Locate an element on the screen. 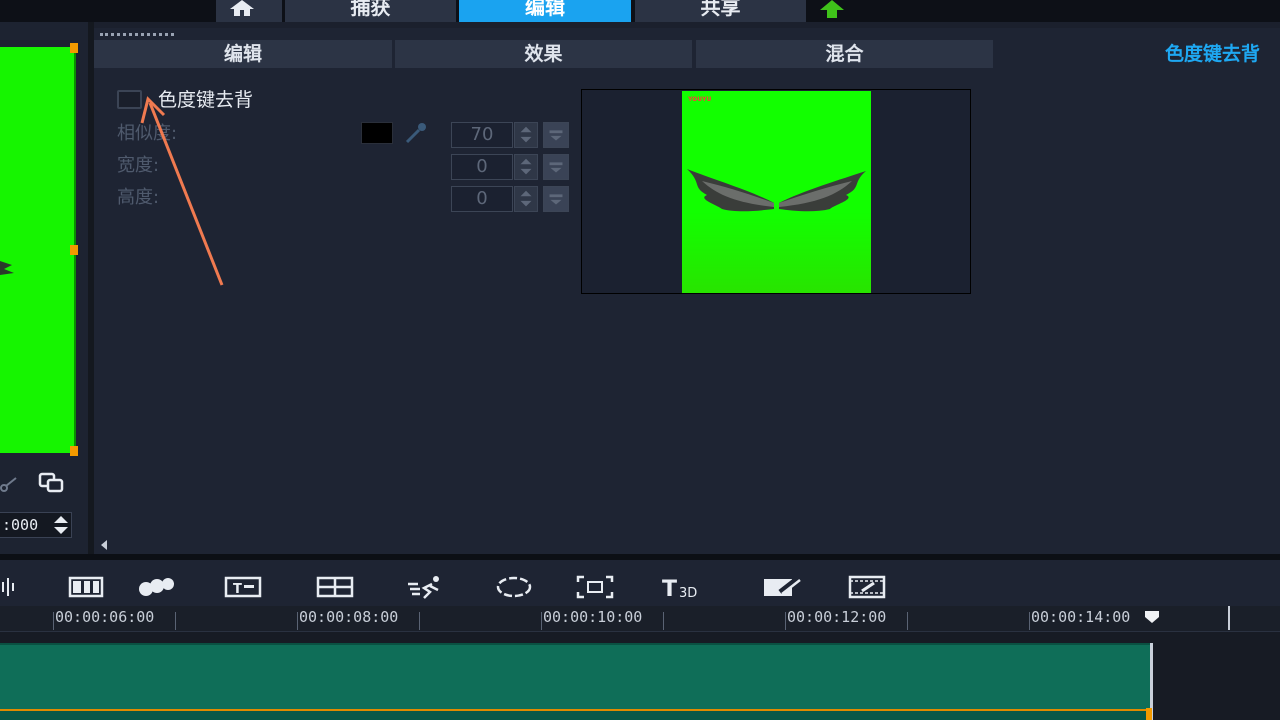 The width and height of the screenshot is (1280, 720). scroll-left-icon is located at coordinates (104, 545).